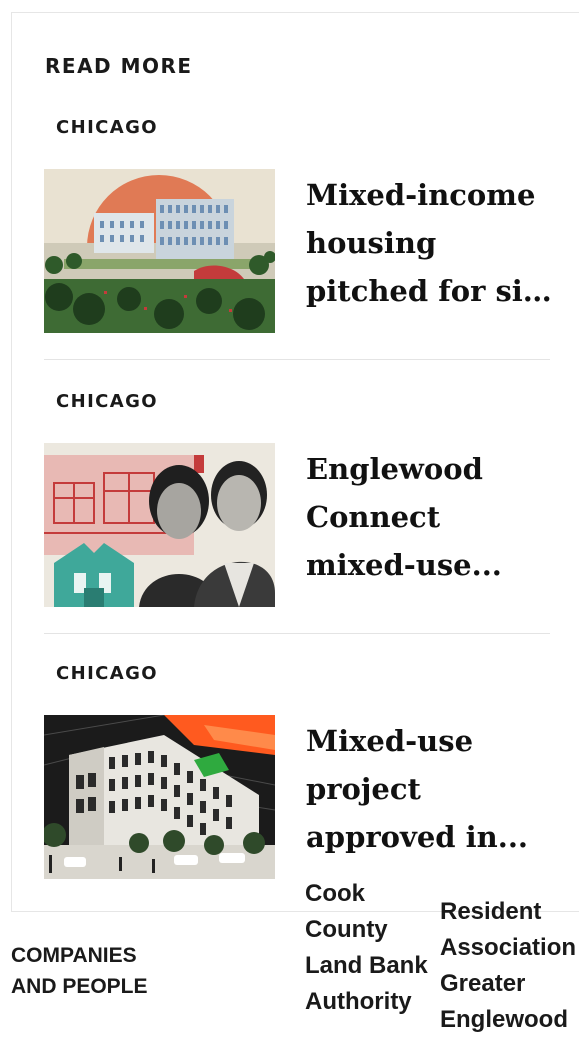  I want to click on housing-rendering-image, so click(159, 251).